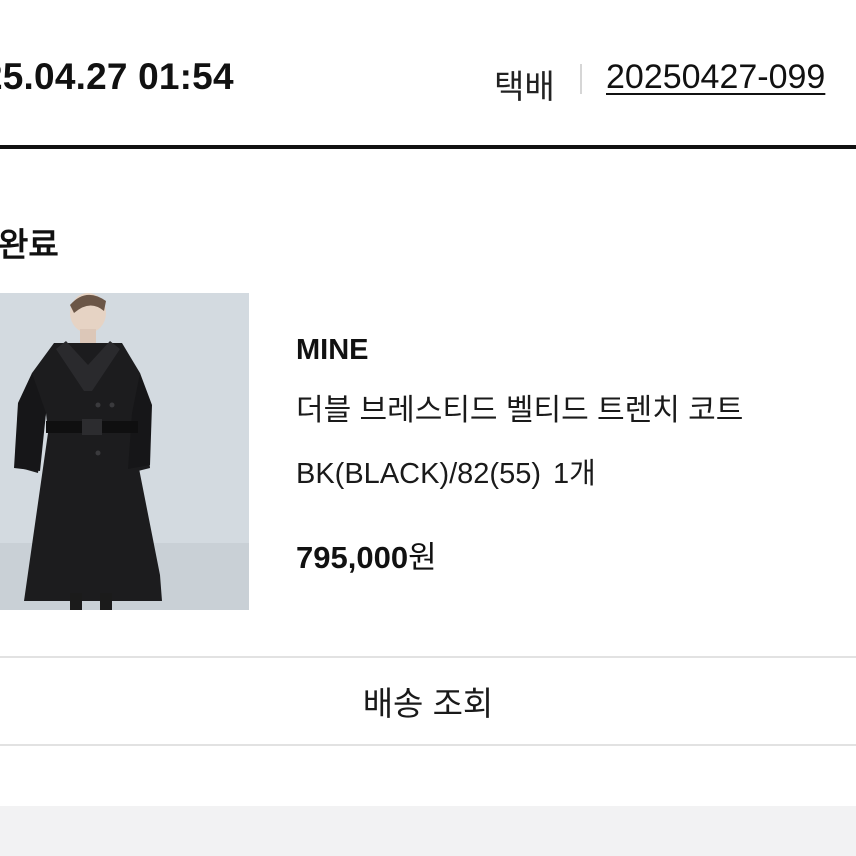 The image size is (856, 856). Describe the element at coordinates (428, 147) in the screenshot. I see `header-rule` at that location.